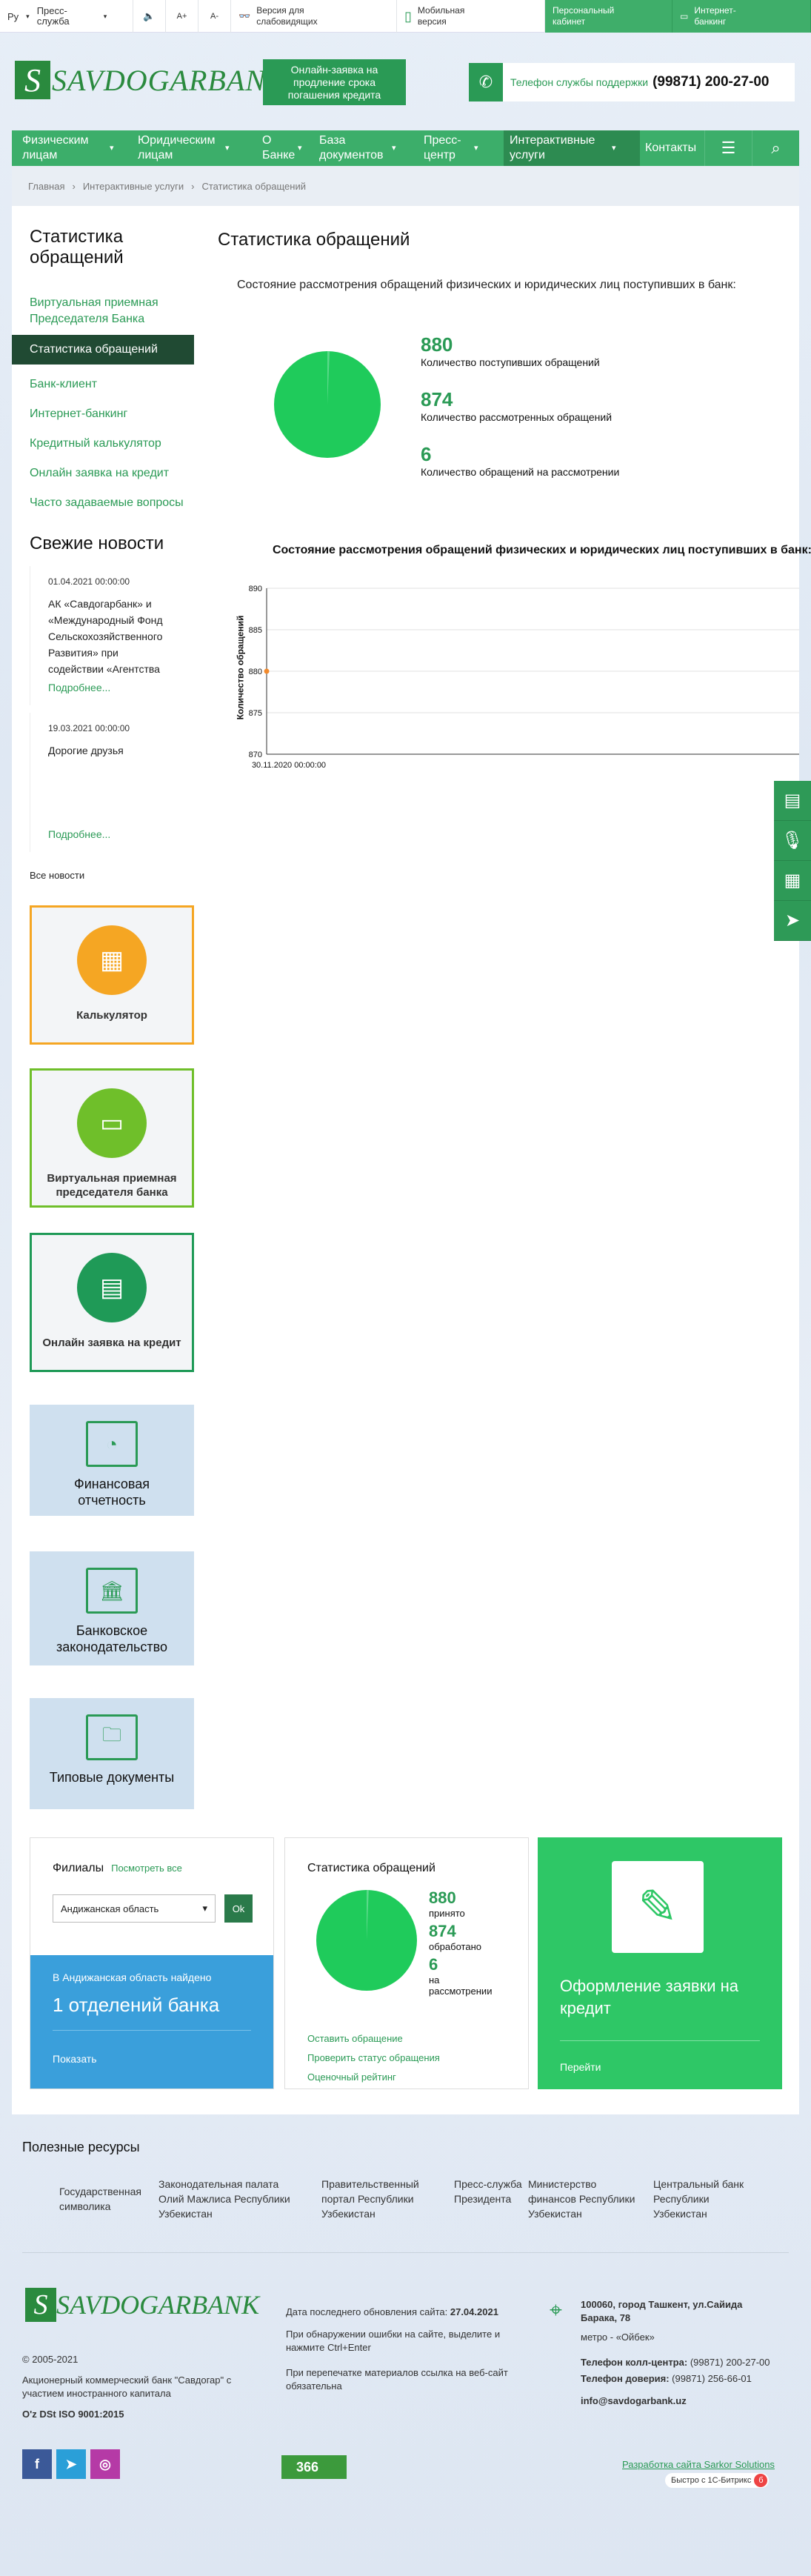  I want to click on iso-cert: O'z DSt ISO 9001:2015, so click(73, 2414).